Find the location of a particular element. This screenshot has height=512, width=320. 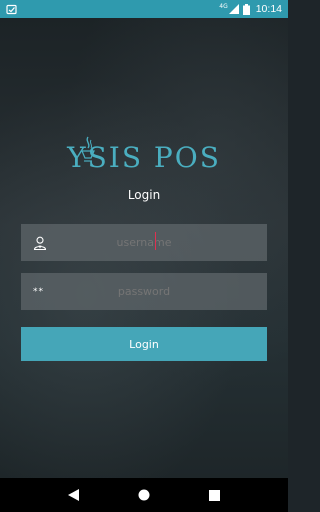

password-icon: ** is located at coordinates (38, 291).